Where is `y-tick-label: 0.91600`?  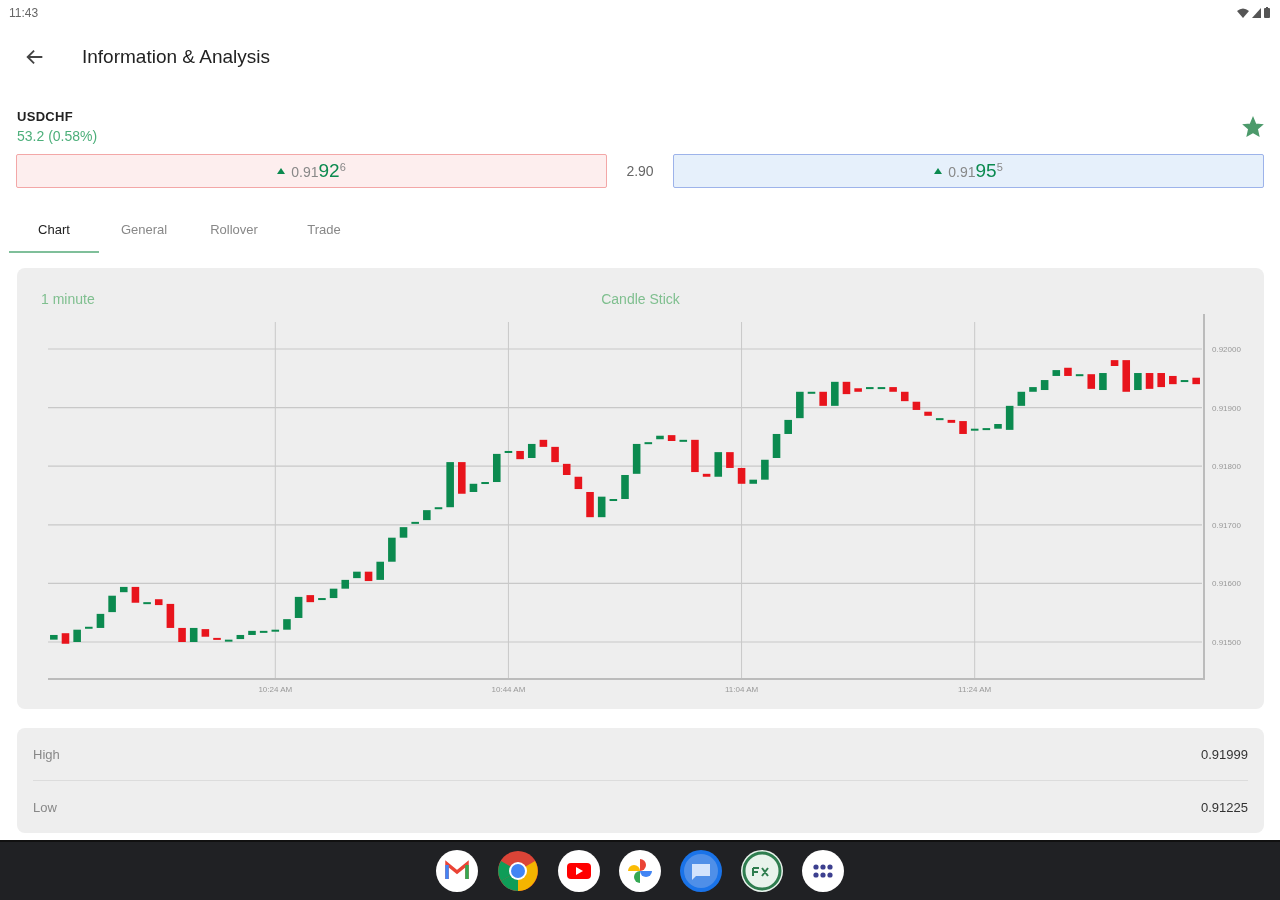
y-tick-label: 0.91600 is located at coordinates (1226, 584).